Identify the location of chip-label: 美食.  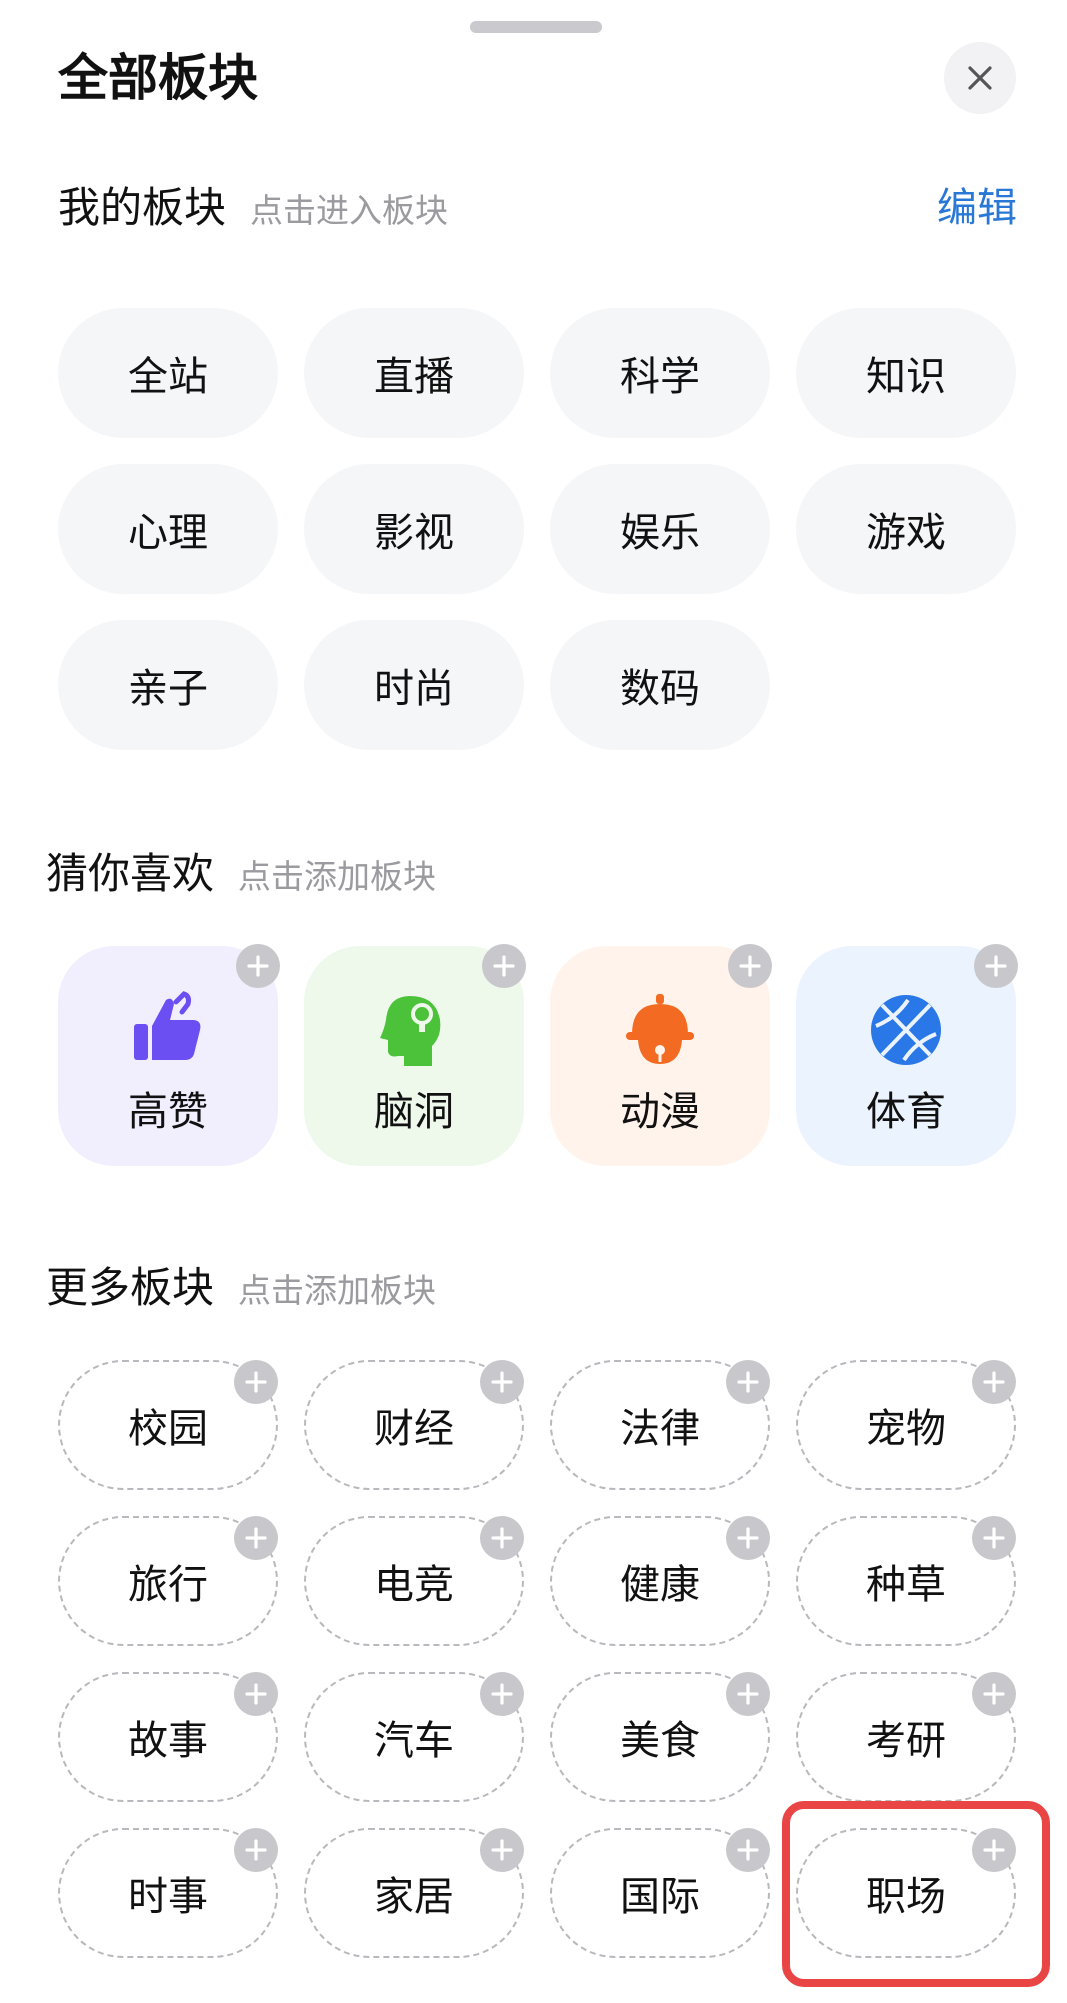
(660, 1741).